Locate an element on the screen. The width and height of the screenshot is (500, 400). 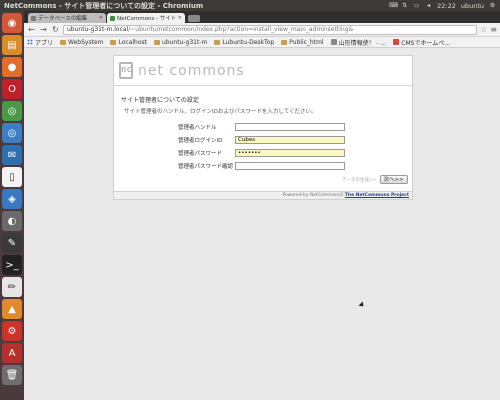
gimp-icon: ✎ is located at coordinates (12, 243).